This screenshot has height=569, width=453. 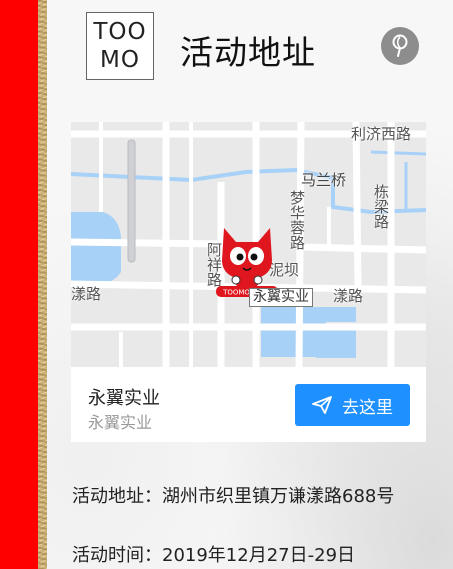 I want to click on go-here-label: 去这里, so click(x=367, y=407).